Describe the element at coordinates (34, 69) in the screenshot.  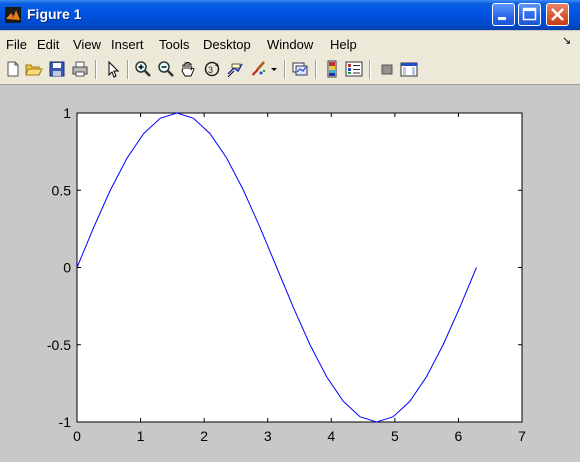
I see `open-file-icon` at that location.